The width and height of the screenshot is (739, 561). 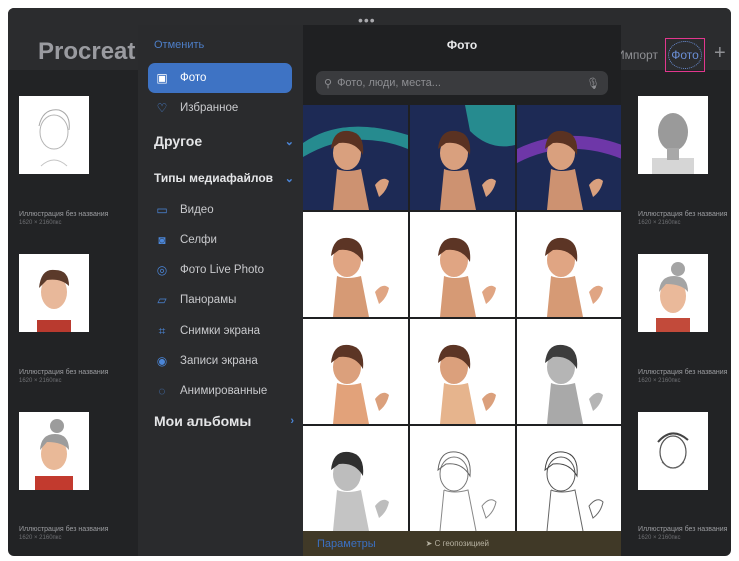 I want to click on screen-record-icon: ◉, so click(x=162, y=361).